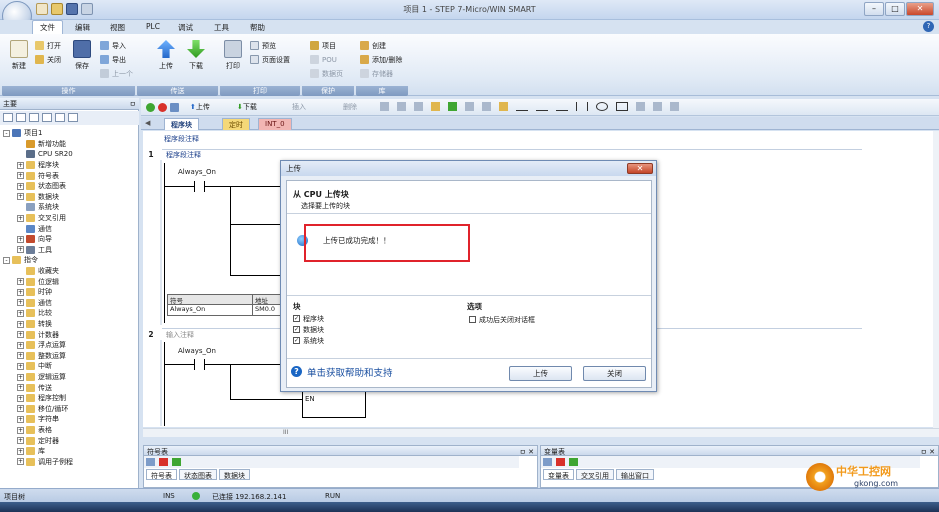 The width and height of the screenshot is (939, 512). I want to click on tree-item: + 浮点运算, so click(41, 345).